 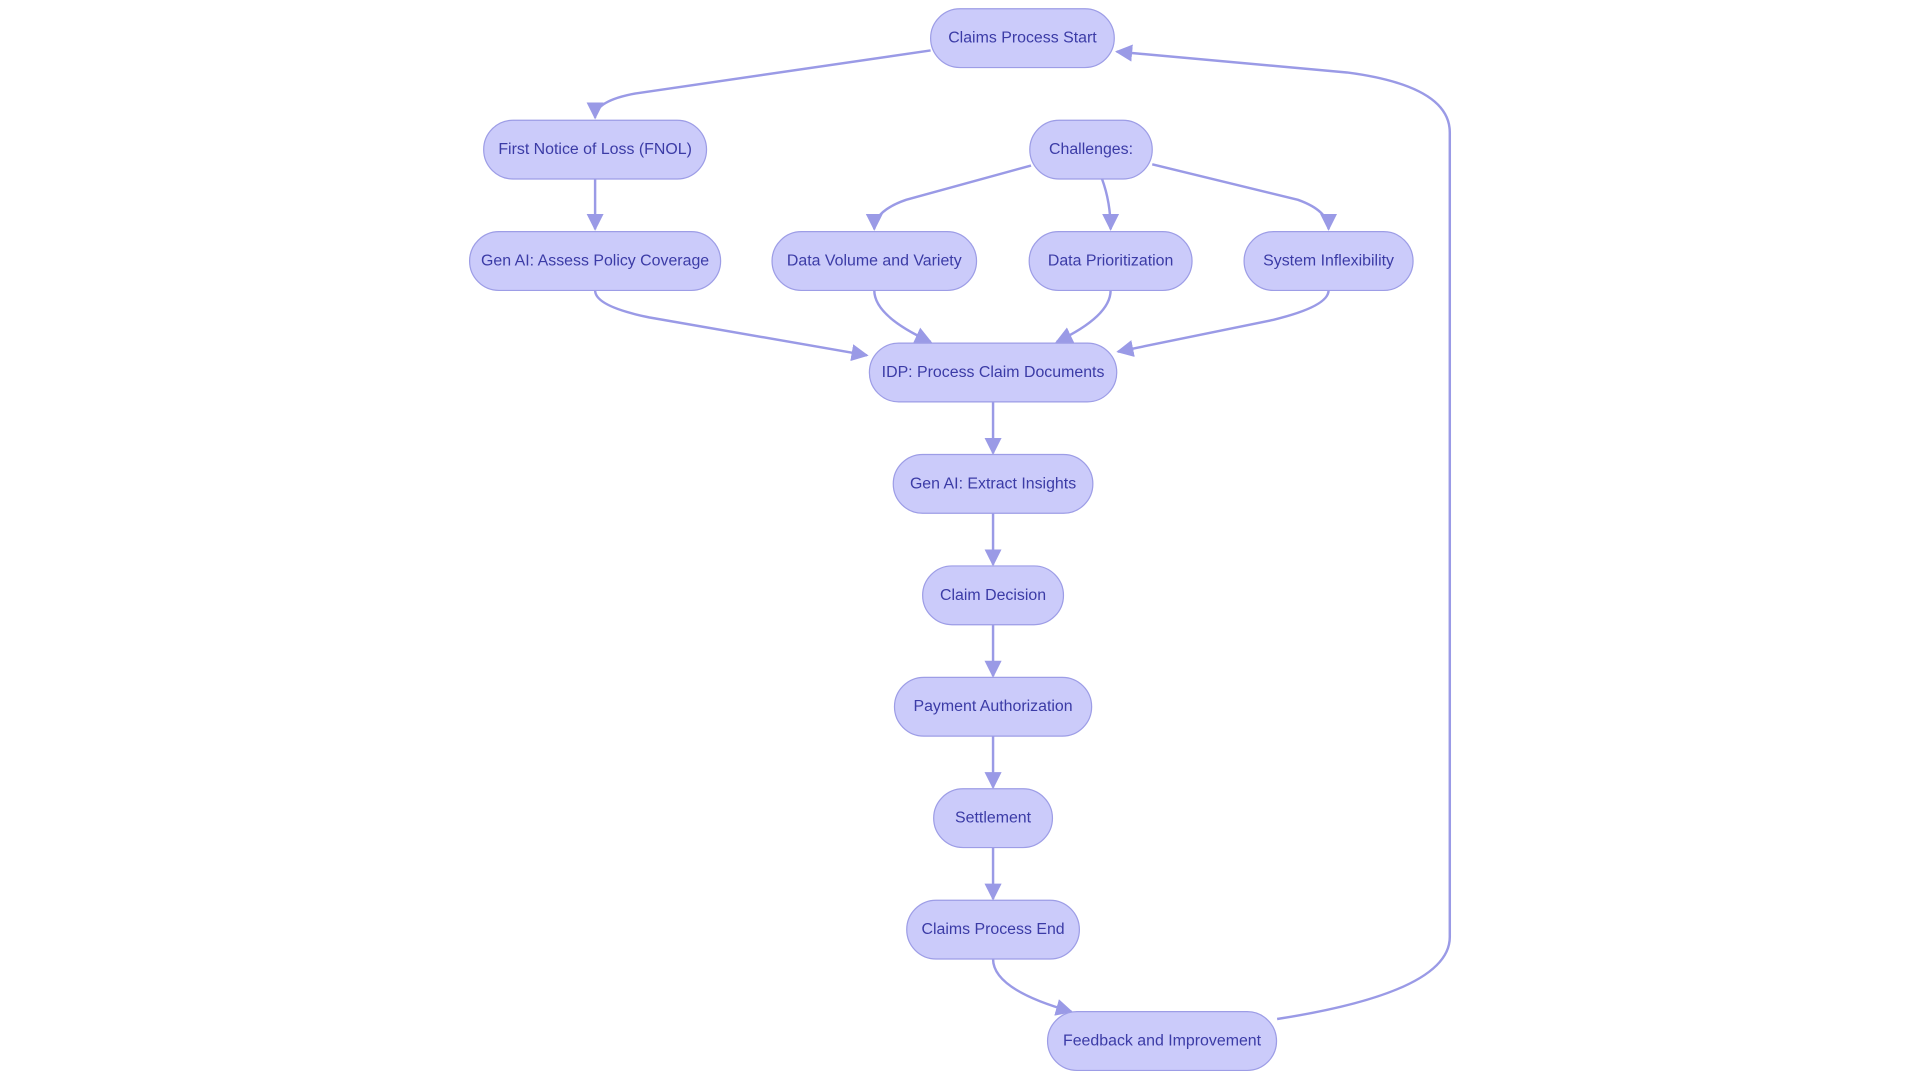 I want to click on node-decision: Claim Decision, so click(x=993, y=595).